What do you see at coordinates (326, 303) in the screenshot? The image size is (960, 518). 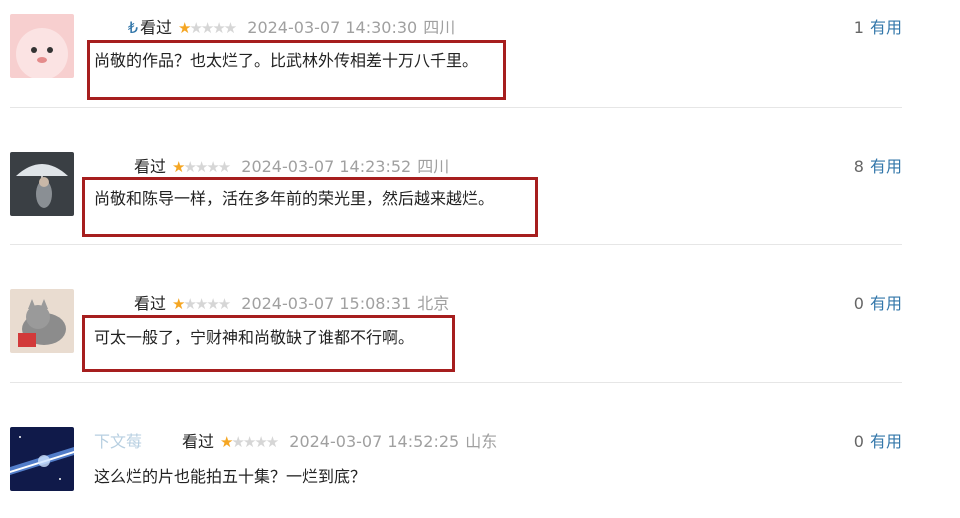 I see `review-time: 2024-03-07 15:08:31` at bounding box center [326, 303].